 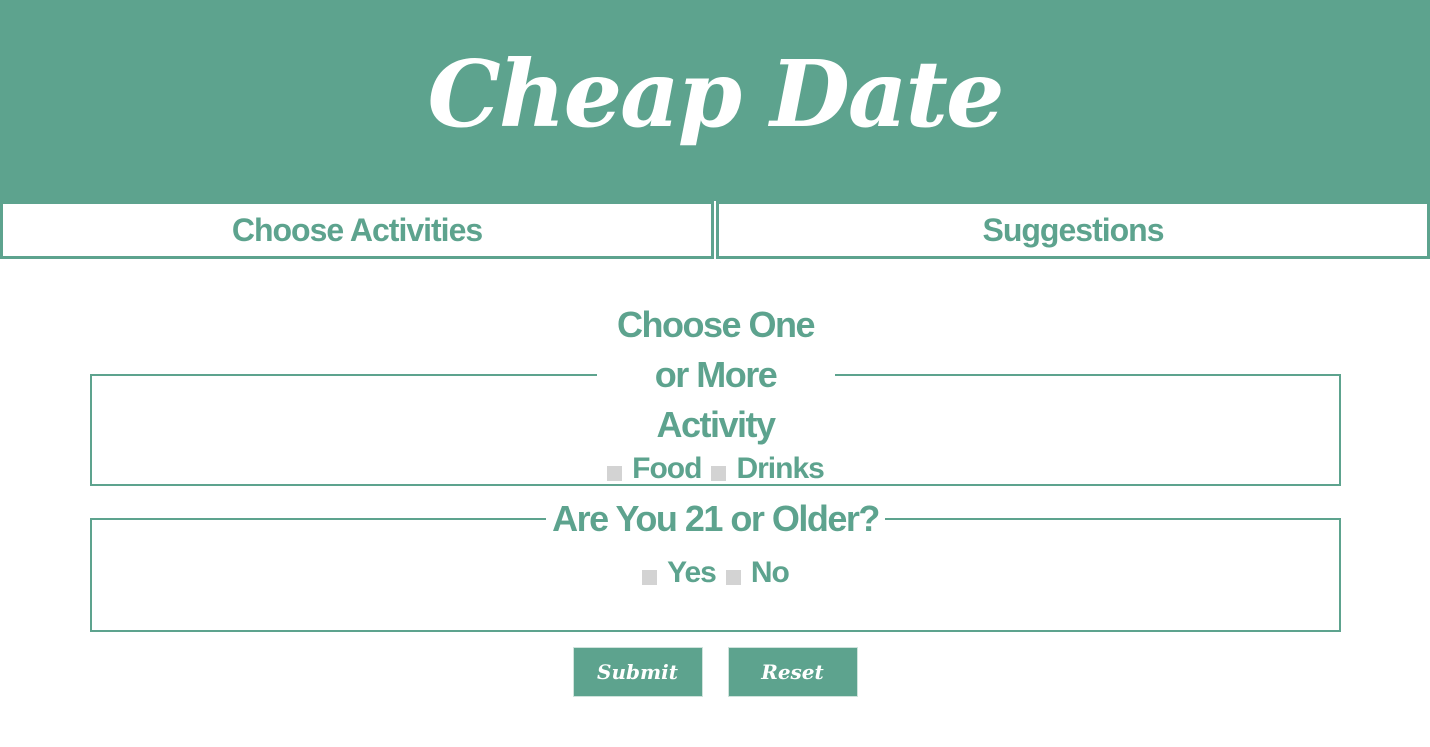 I want to click on drinks-checkbox, so click(x=719, y=473).